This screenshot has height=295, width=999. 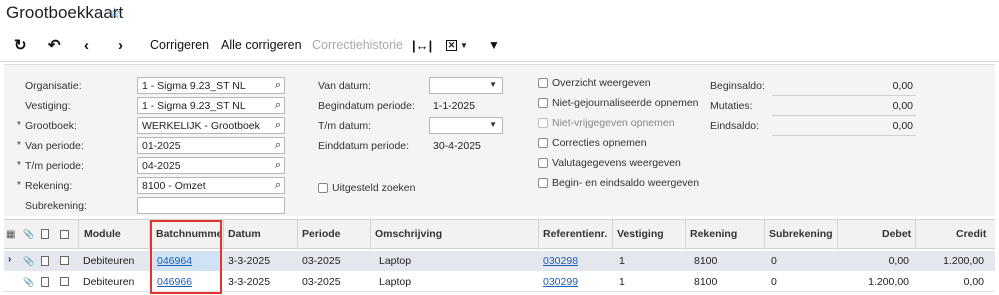 I want to click on subrekening-label: Subrekening:, so click(x=56, y=206).